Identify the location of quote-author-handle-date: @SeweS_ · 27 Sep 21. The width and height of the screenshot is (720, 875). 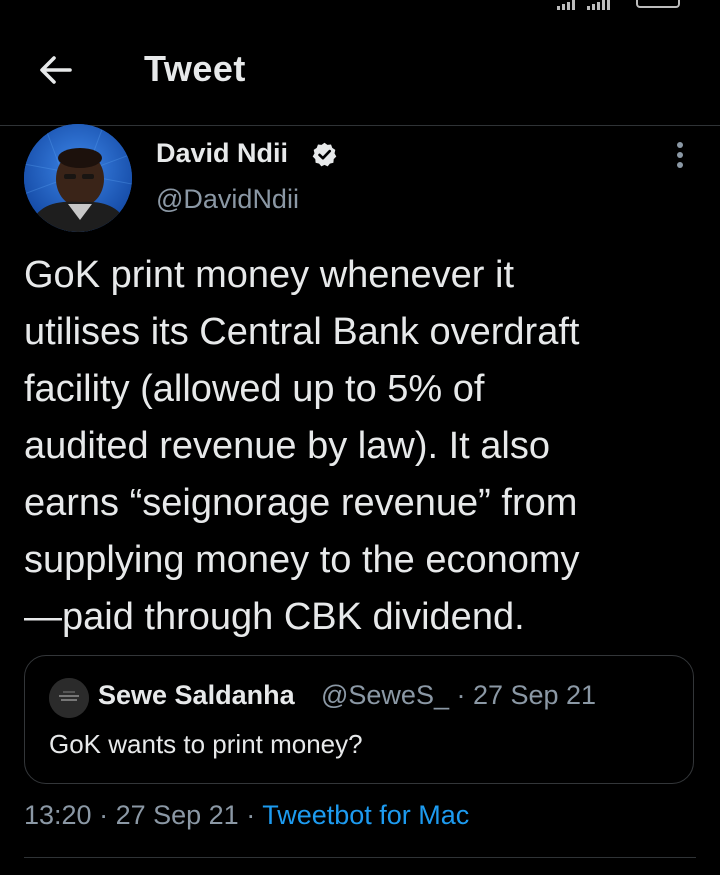
(459, 695).